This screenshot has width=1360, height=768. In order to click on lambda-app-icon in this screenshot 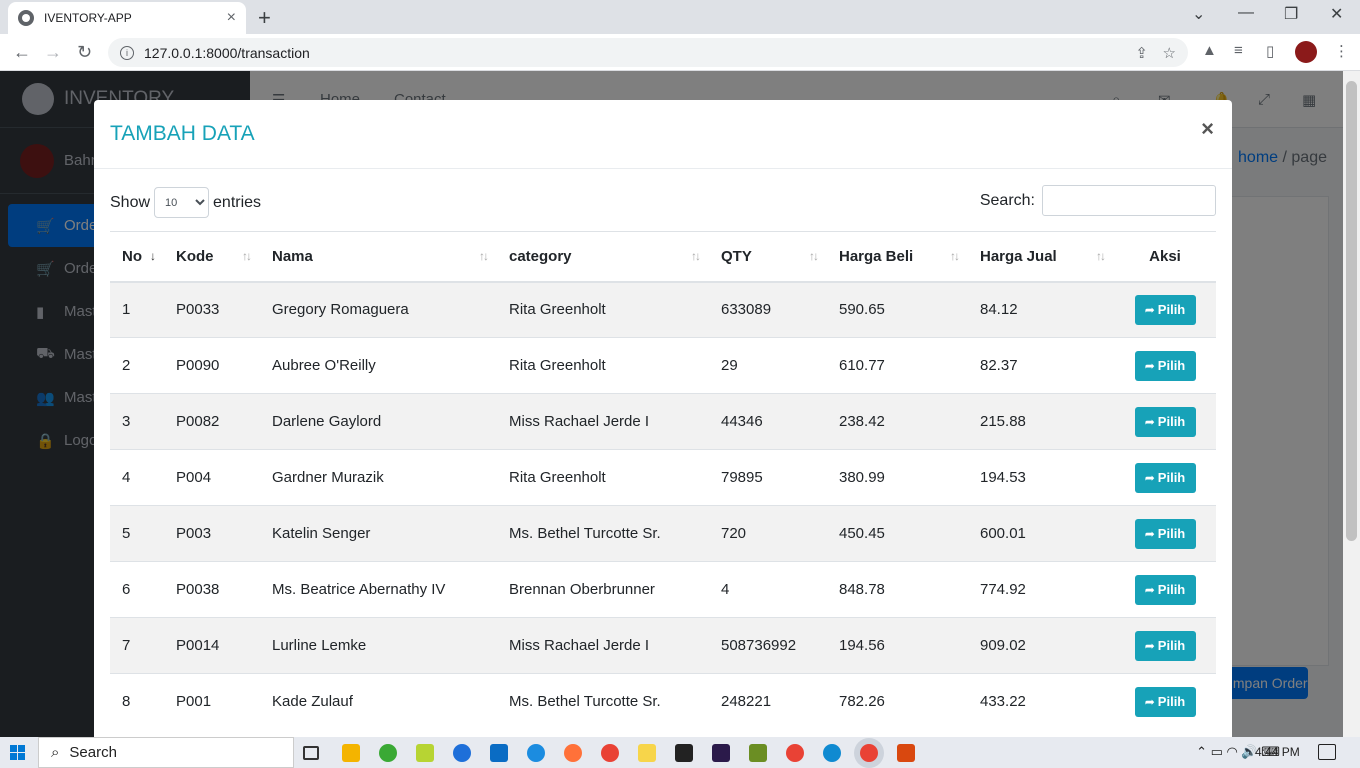, I will do `click(425, 753)`.